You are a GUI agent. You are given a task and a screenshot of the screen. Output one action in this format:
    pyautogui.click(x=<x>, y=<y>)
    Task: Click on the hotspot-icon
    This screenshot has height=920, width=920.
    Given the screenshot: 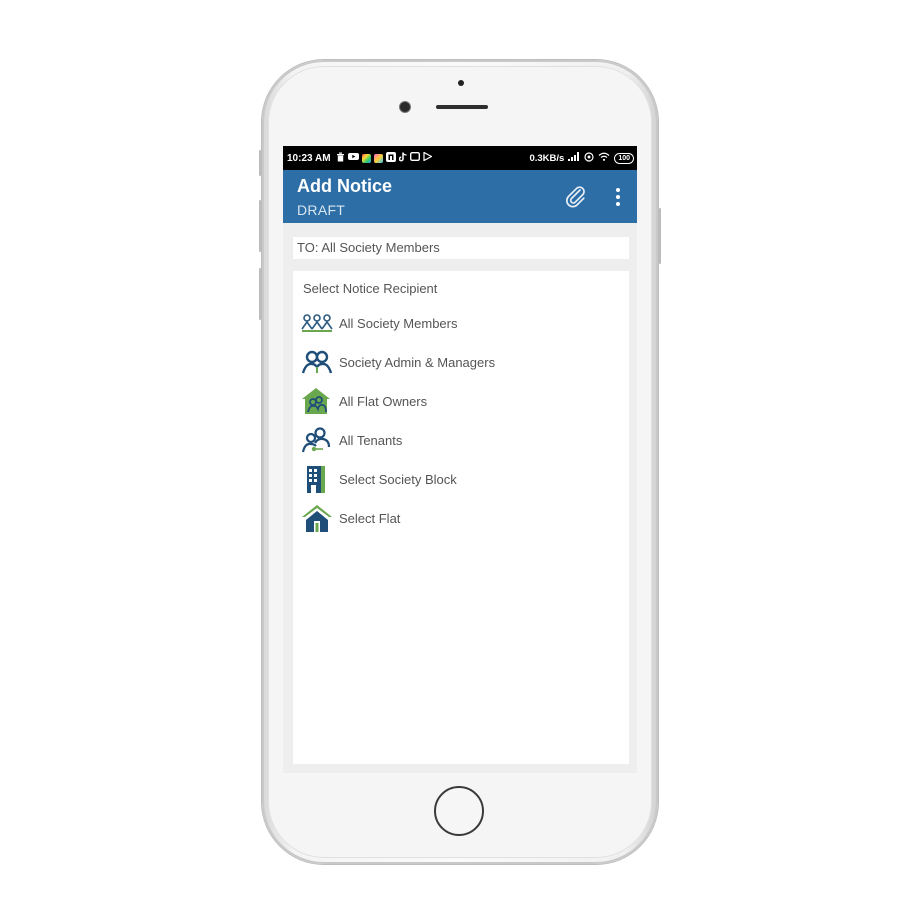 What is the action you would take?
    pyautogui.click(x=589, y=158)
    